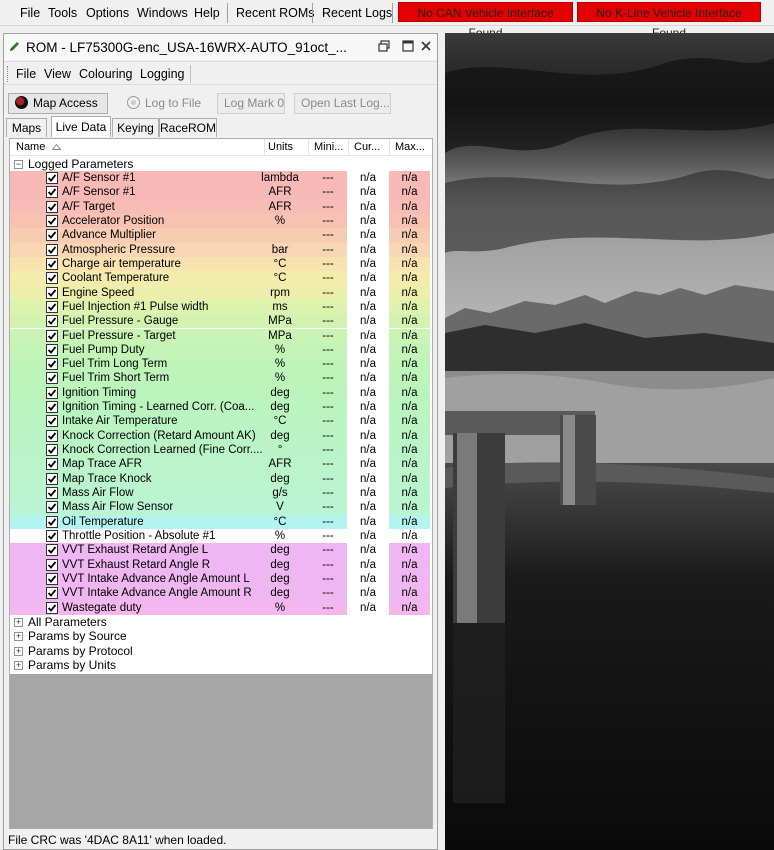 The image size is (774, 850). Describe the element at coordinates (220, 364) in the screenshot. I see `parameter-row: n/a Fuel Trim Long Term% --- n/a` at that location.